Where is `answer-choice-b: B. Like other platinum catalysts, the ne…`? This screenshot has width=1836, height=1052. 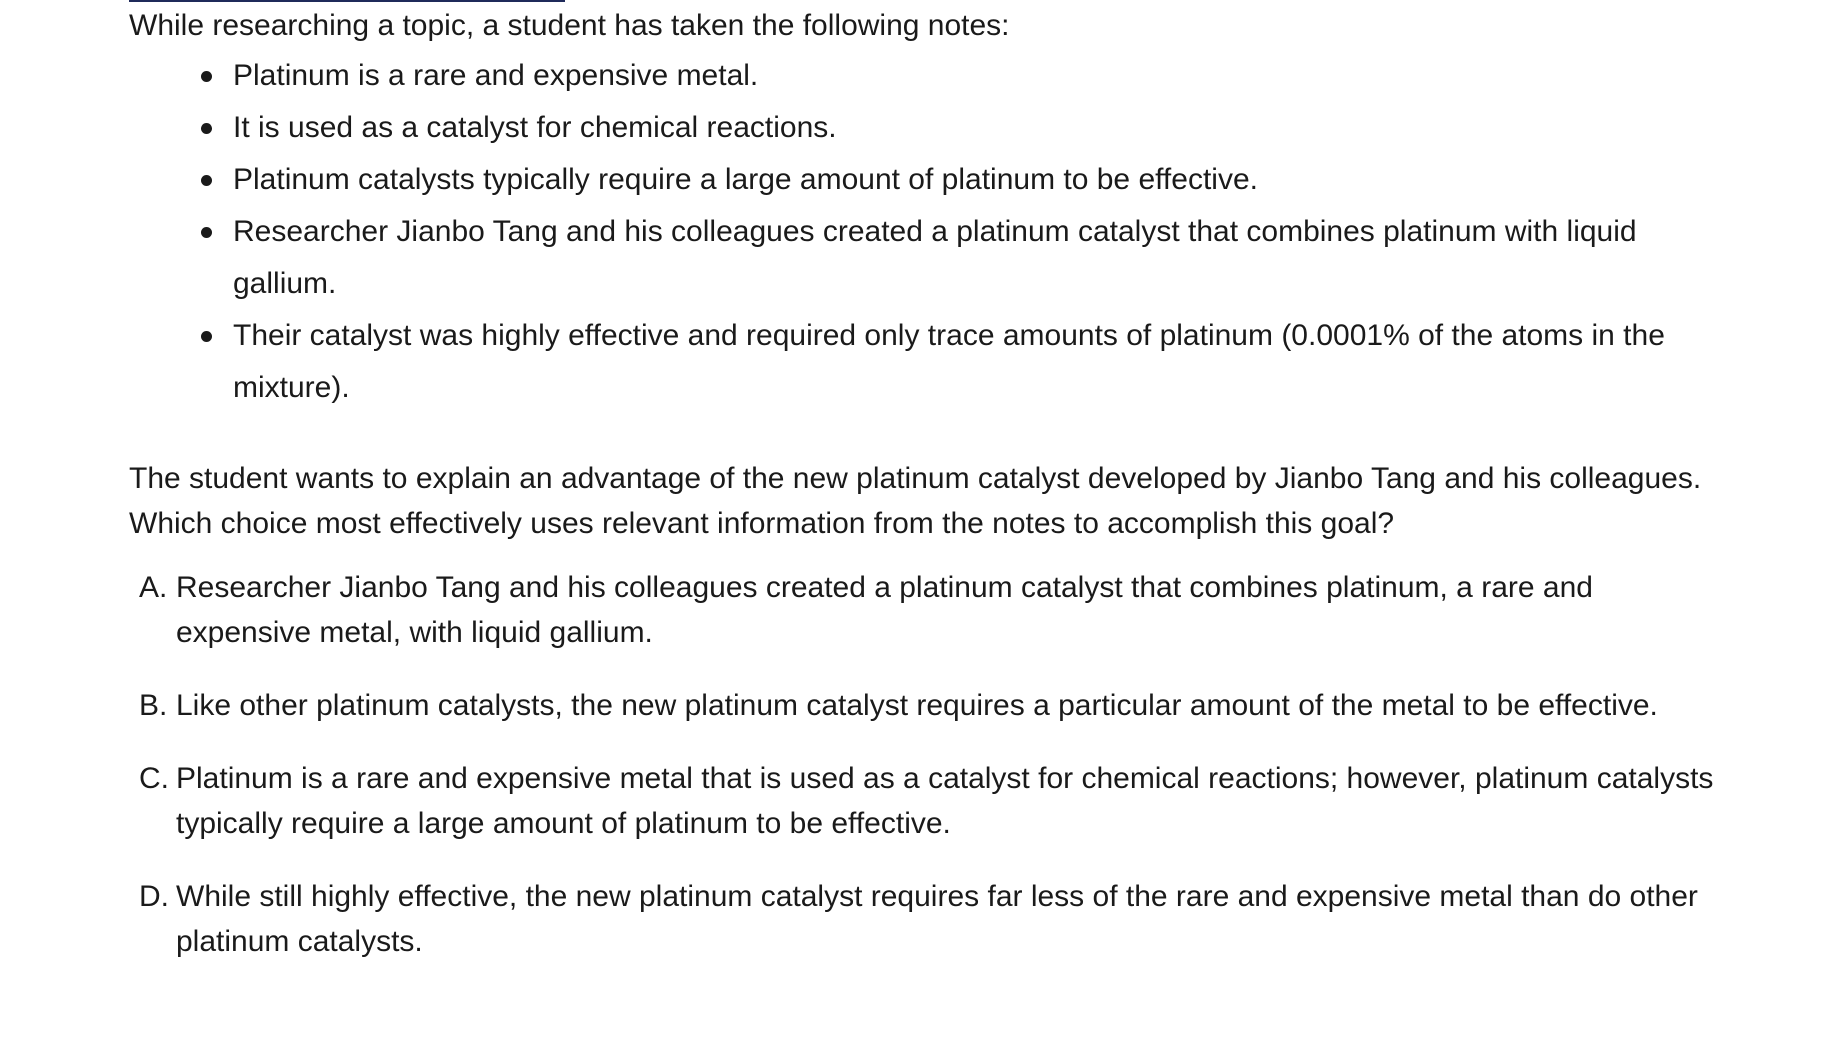
answer-choice-b: B. Like other platinum catalysts, the ne… is located at coordinates (949, 705).